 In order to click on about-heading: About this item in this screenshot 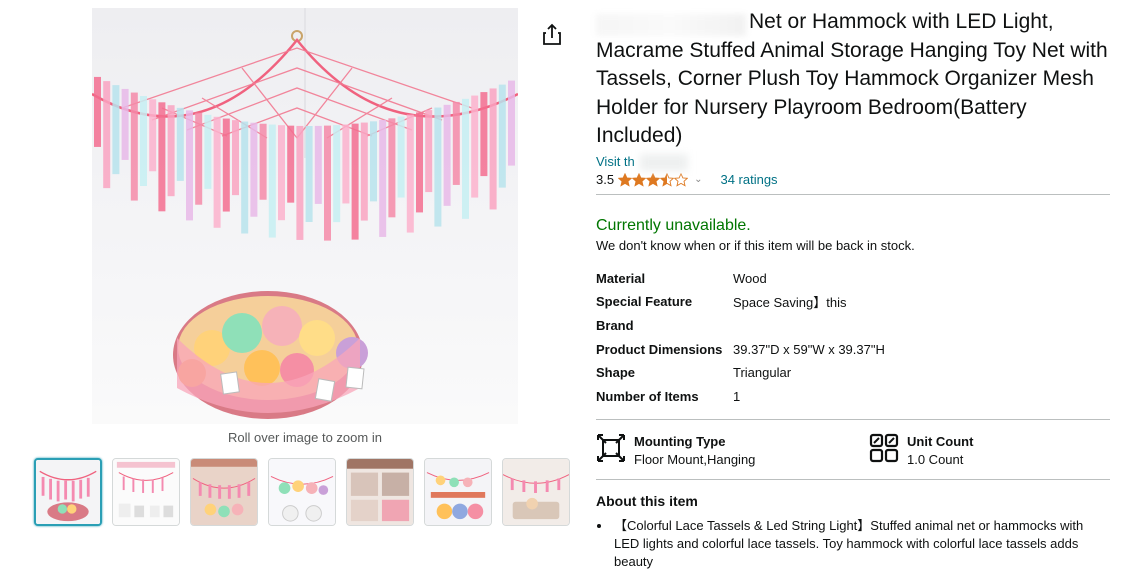, I will do `click(647, 501)`.